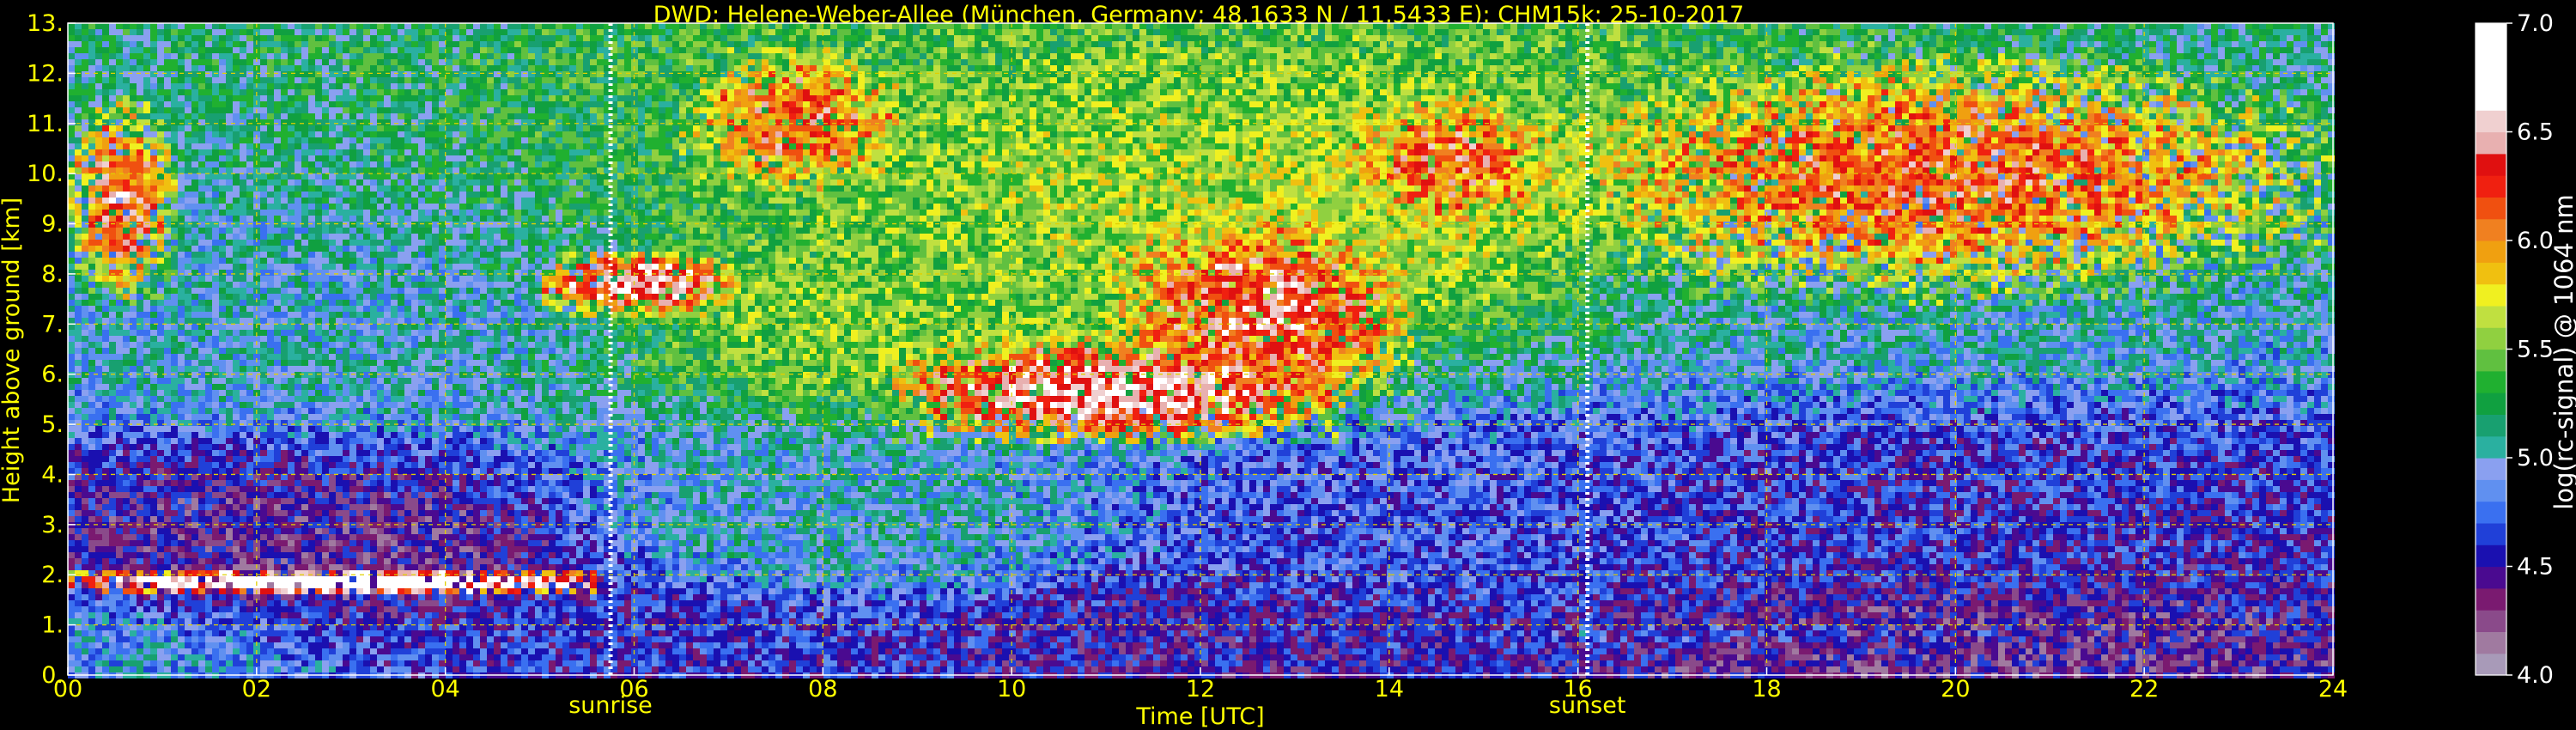 This screenshot has height=730, width=2576. Describe the element at coordinates (1389, 689) in the screenshot. I see `x-tick-label: 14` at that location.